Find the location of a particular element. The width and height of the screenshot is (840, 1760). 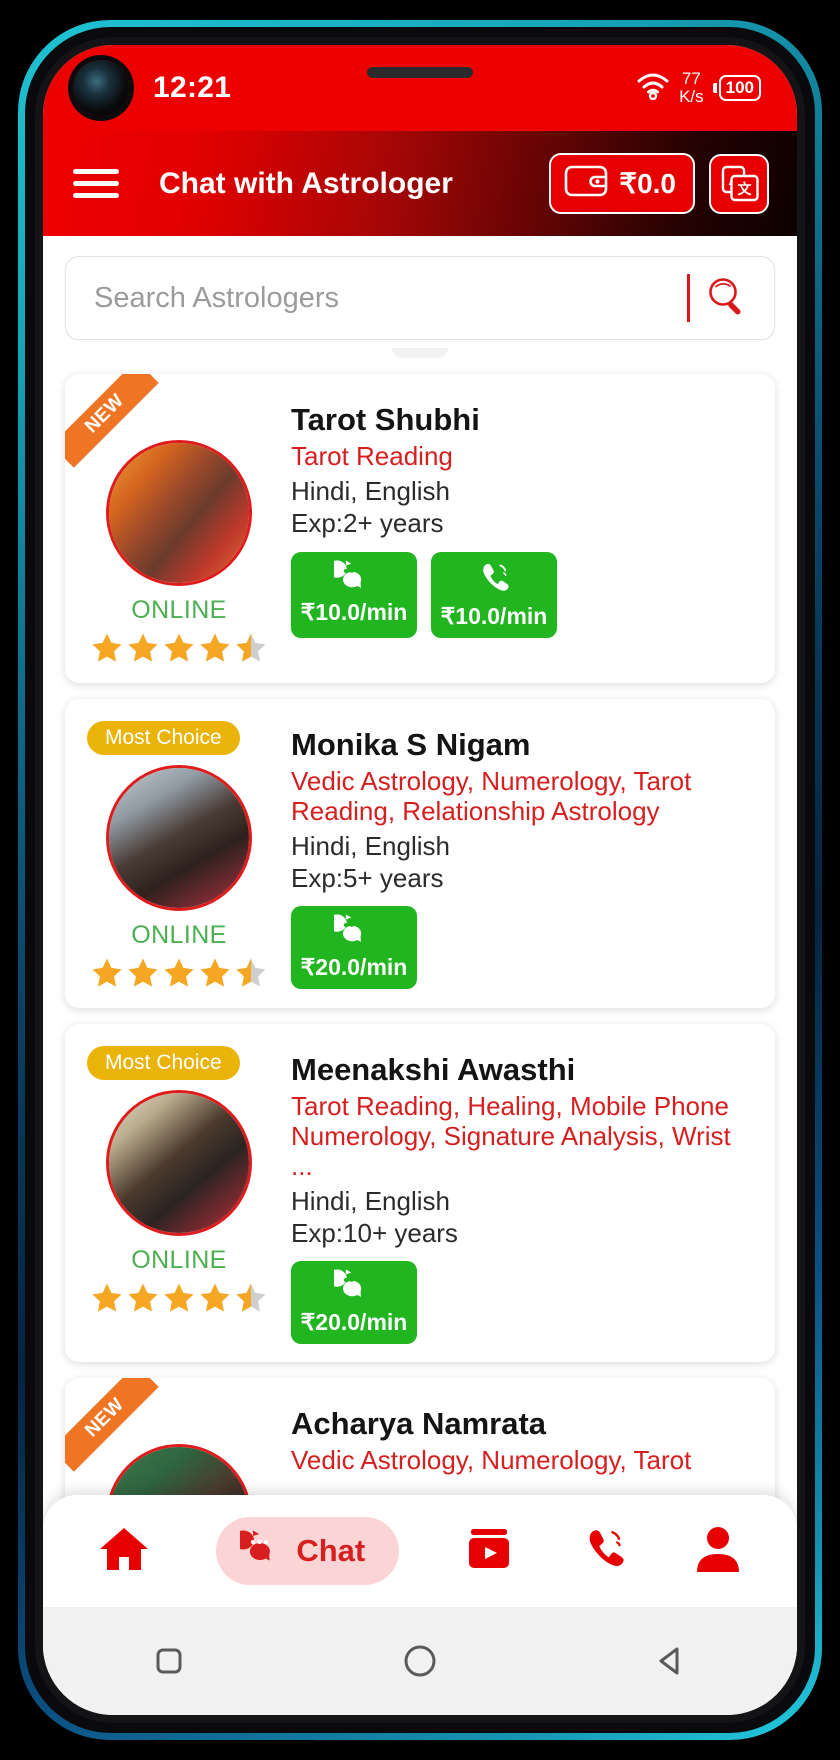

call-price-button: ₹10.0/min is located at coordinates (494, 594).